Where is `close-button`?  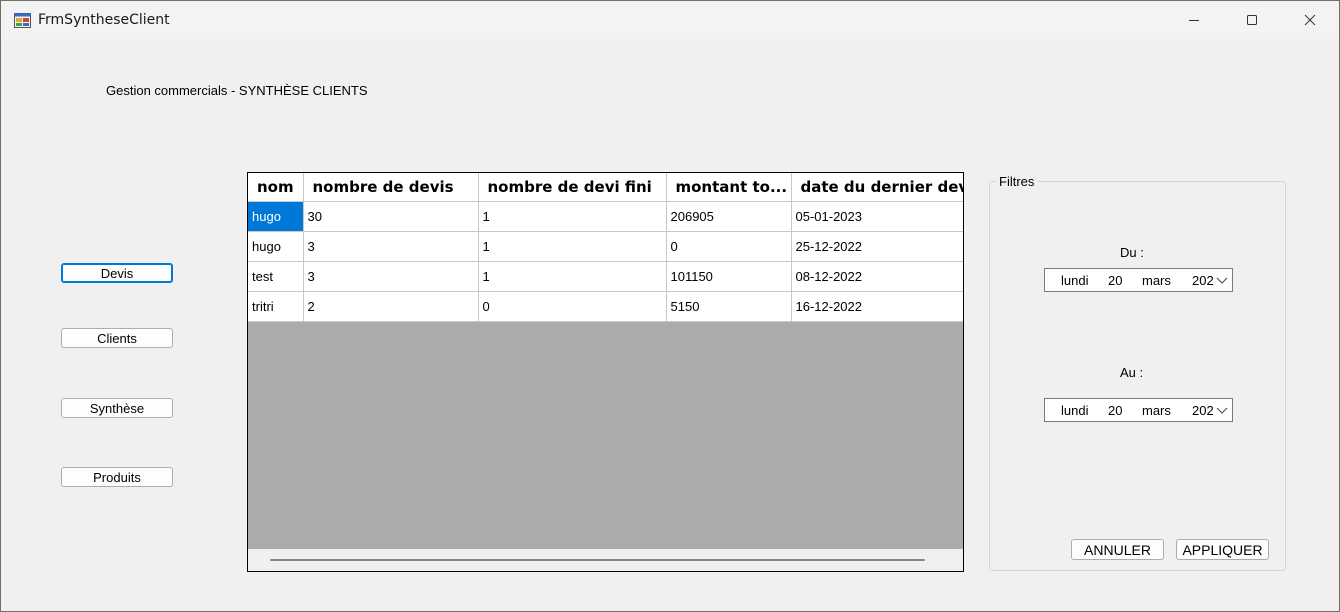
close-button is located at coordinates (1310, 20).